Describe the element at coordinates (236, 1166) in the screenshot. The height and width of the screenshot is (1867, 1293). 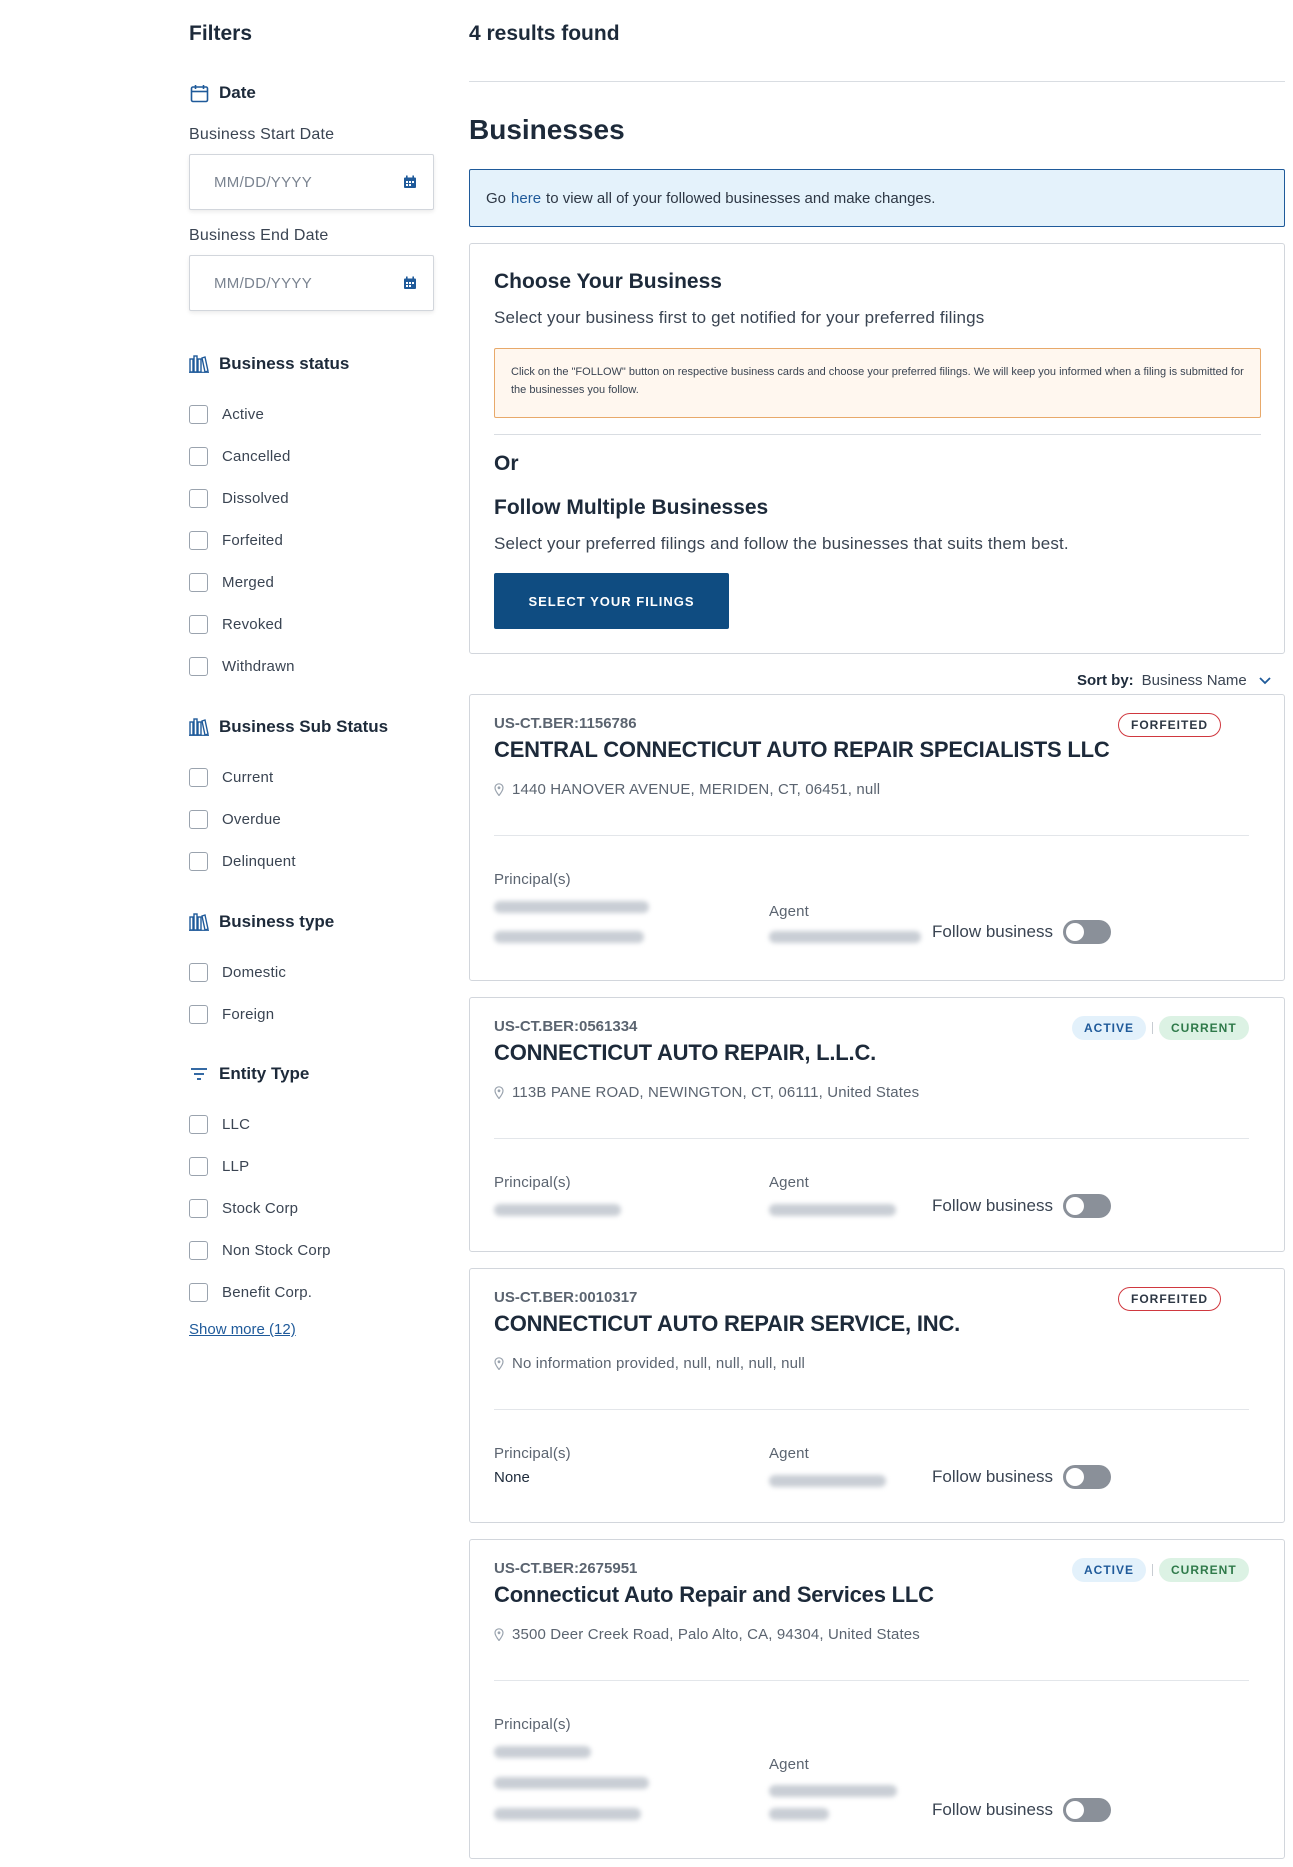
I see `filter-option-label: LLP` at that location.